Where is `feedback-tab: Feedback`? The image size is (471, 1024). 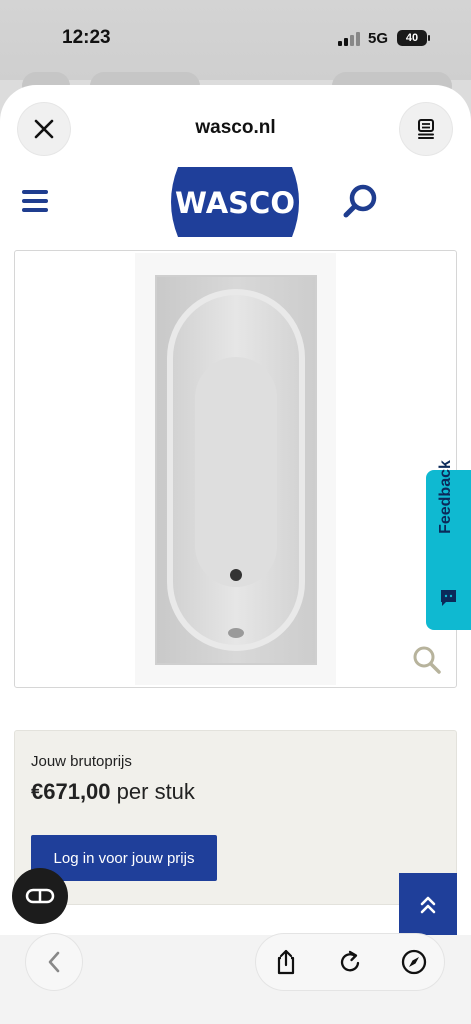
feedback-tab: Feedback is located at coordinates (448, 545).